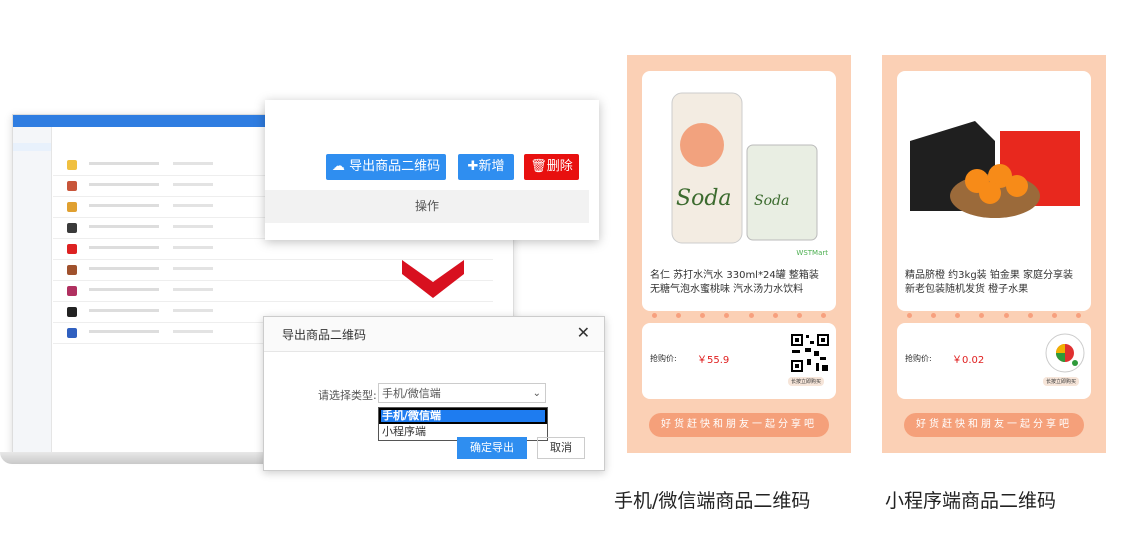 The width and height of the screenshot is (1130, 543). I want to click on caption-mobile: 手机/微信端商品二维码, so click(712, 501).